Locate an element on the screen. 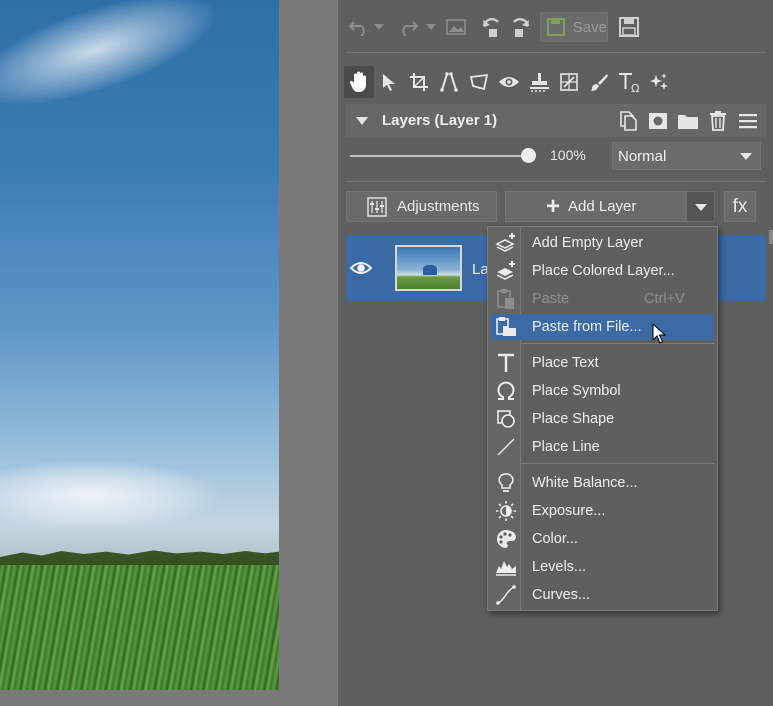 The height and width of the screenshot is (706, 773). menu-item-place-symbol: Place Symbol is located at coordinates (602, 391).